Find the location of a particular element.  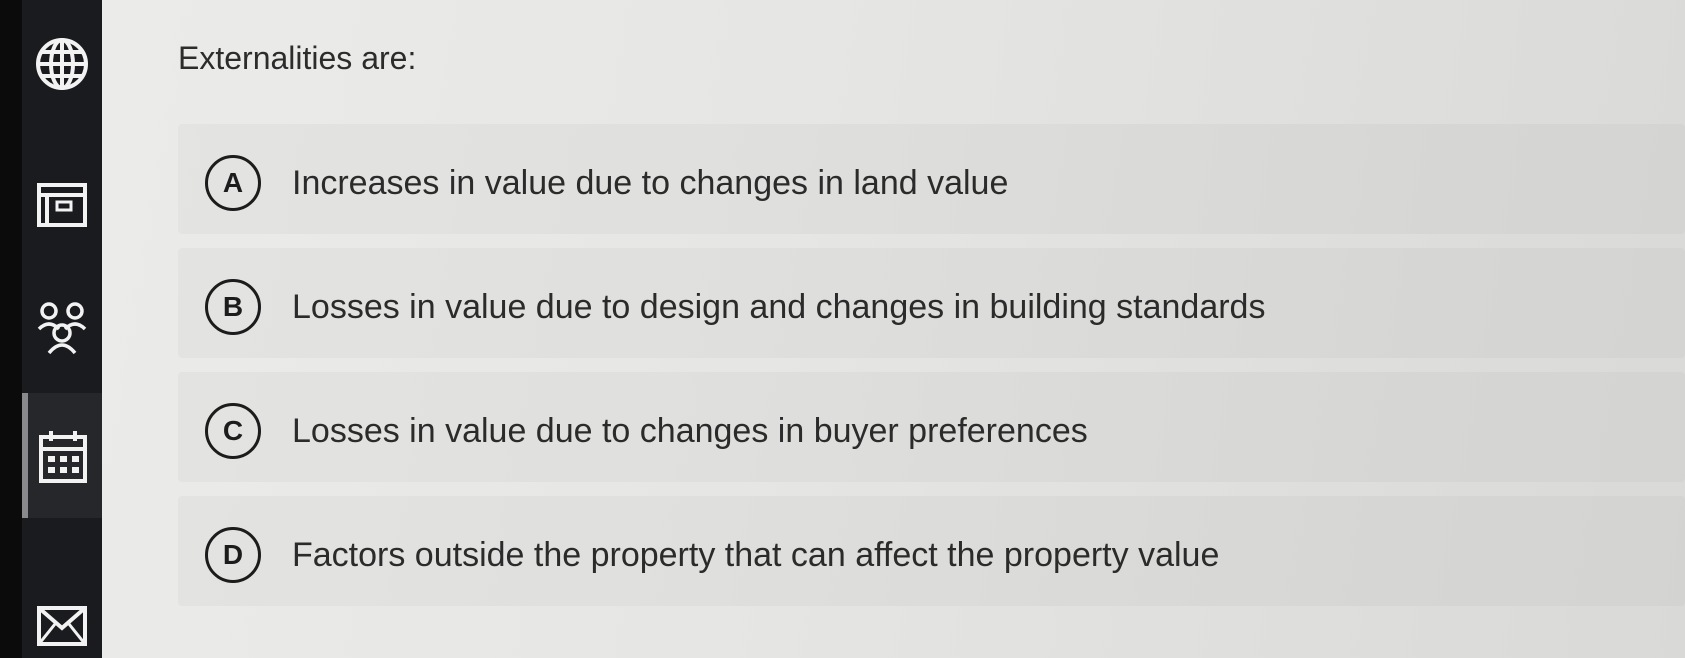

option-b-radio: B is located at coordinates (233, 307).